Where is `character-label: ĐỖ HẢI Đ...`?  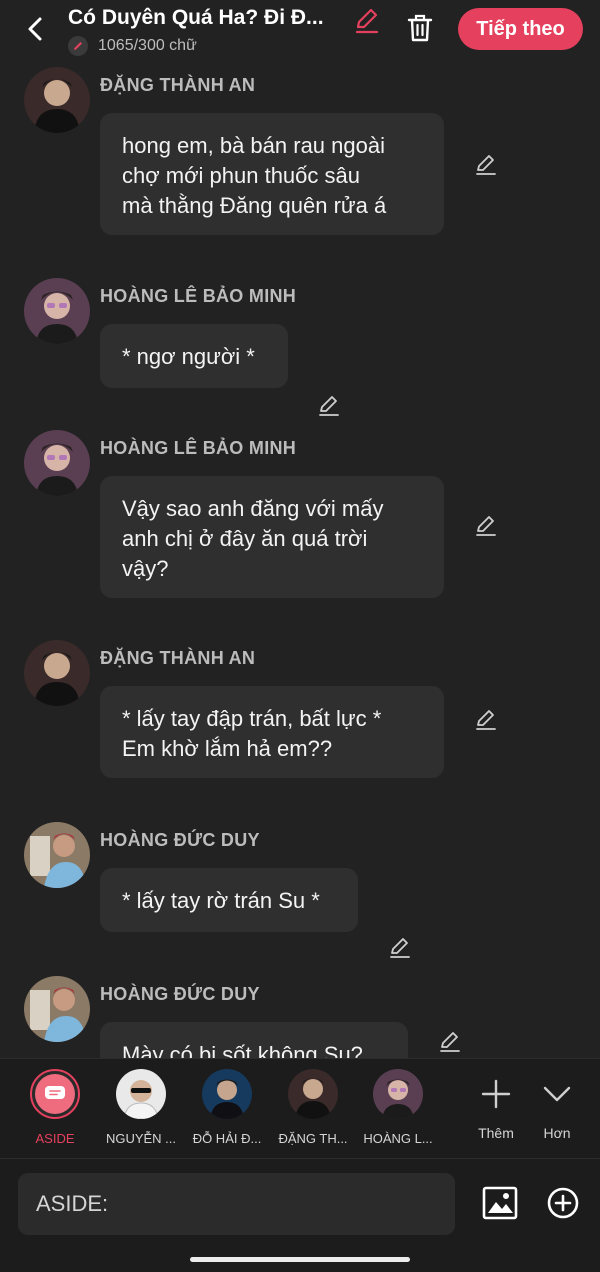
character-label: ĐỖ HẢI Đ... is located at coordinates (227, 1138).